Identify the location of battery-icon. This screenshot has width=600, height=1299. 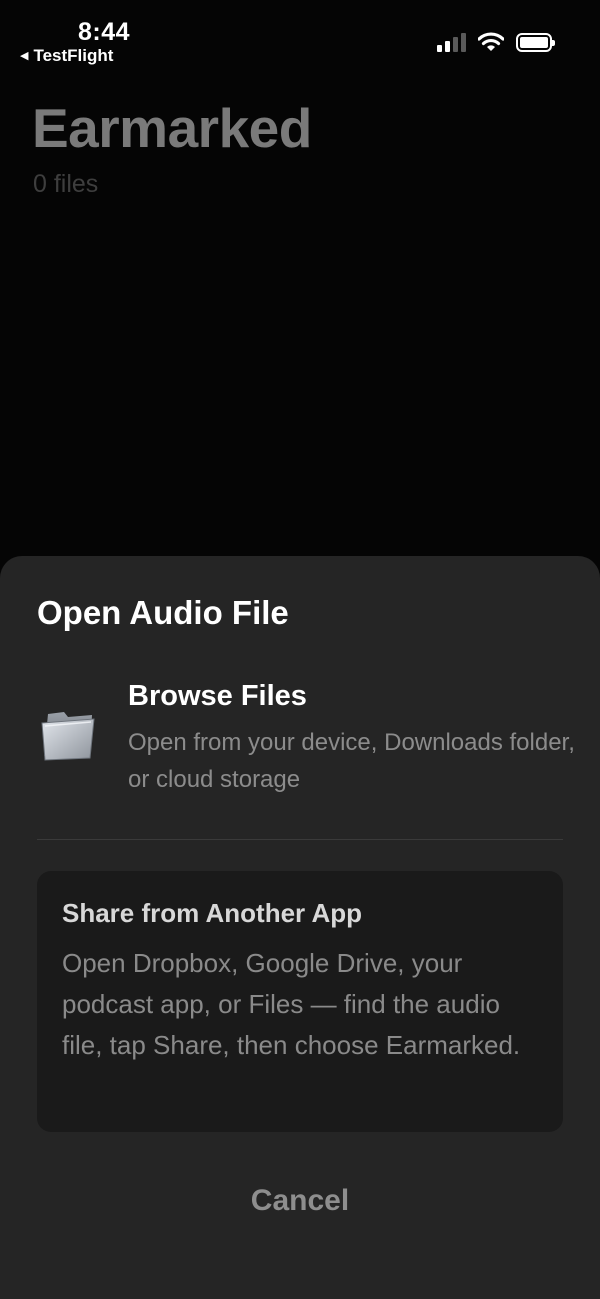
(535, 42).